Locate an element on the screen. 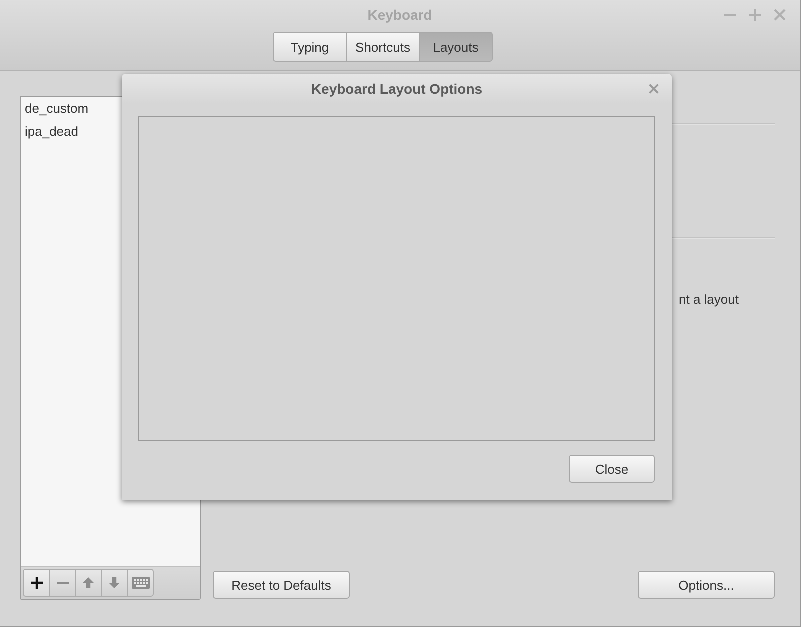 The image size is (801, 627). dialog-title: Keyboard Layout Options is located at coordinates (397, 89).